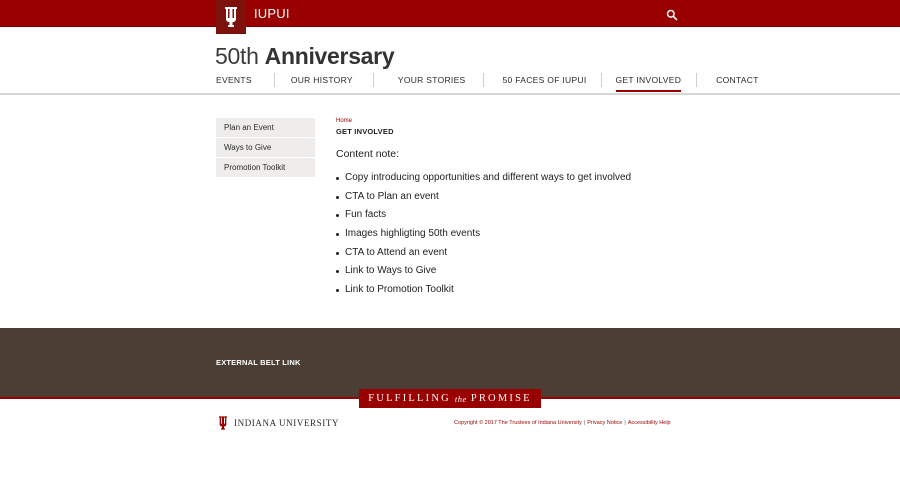 The width and height of the screenshot is (900, 500). I want to click on footer-belt, so click(450, 363).